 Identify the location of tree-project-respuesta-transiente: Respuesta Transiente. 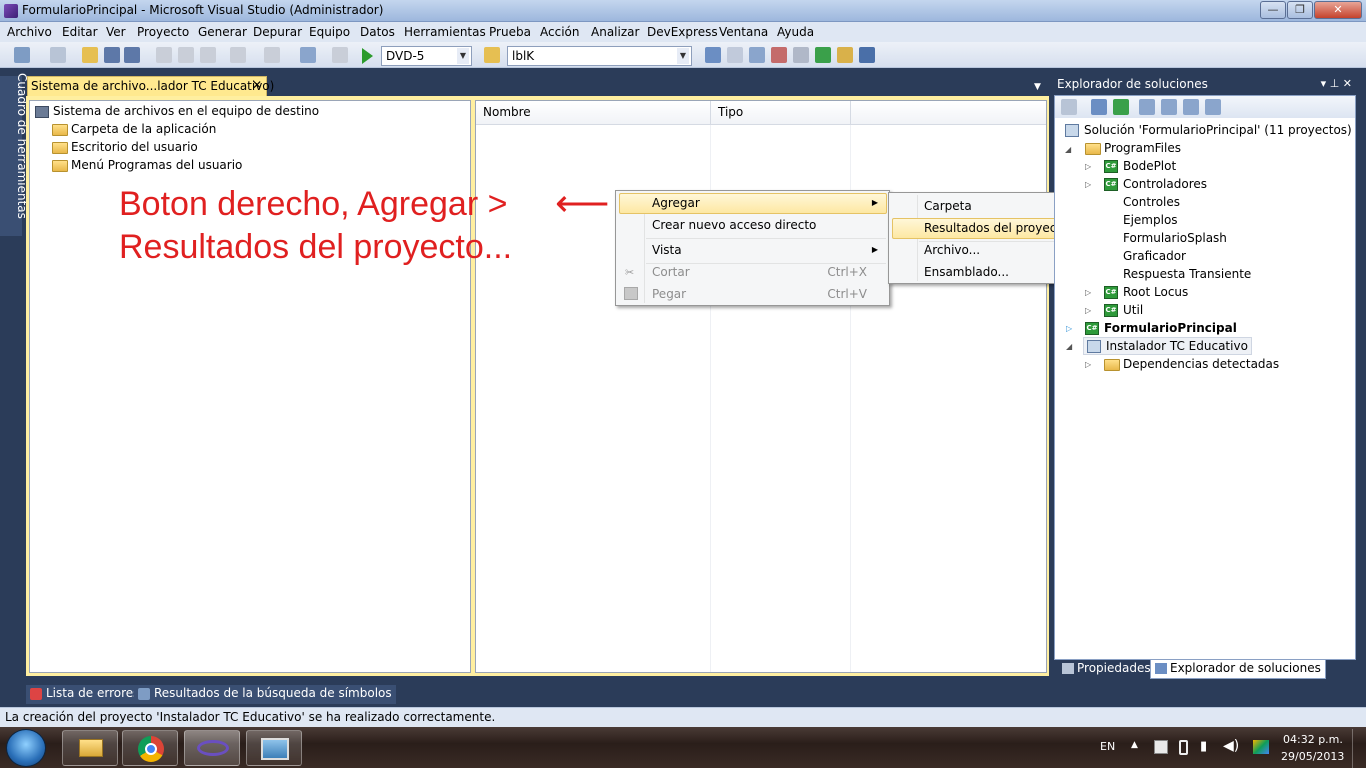
(1187, 274).